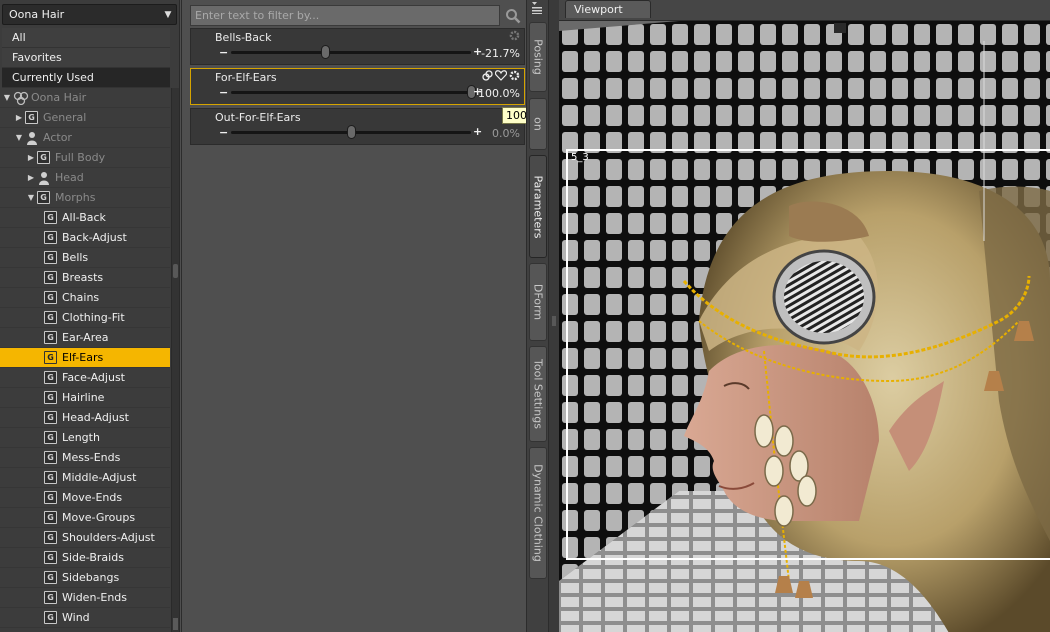 Image resolution: width=1050 pixels, height=632 pixels. I want to click on tree-item-morph: G Ear-Area, so click(85, 338).